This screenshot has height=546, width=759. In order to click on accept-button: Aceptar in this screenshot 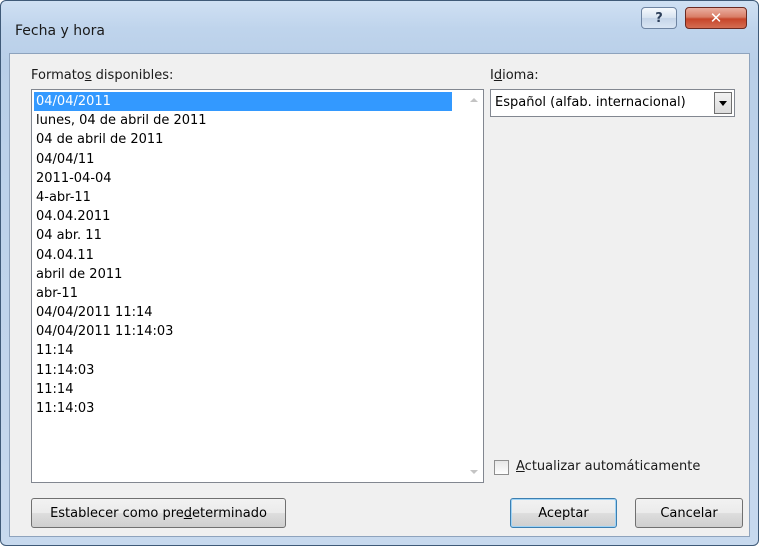, I will do `click(563, 513)`.